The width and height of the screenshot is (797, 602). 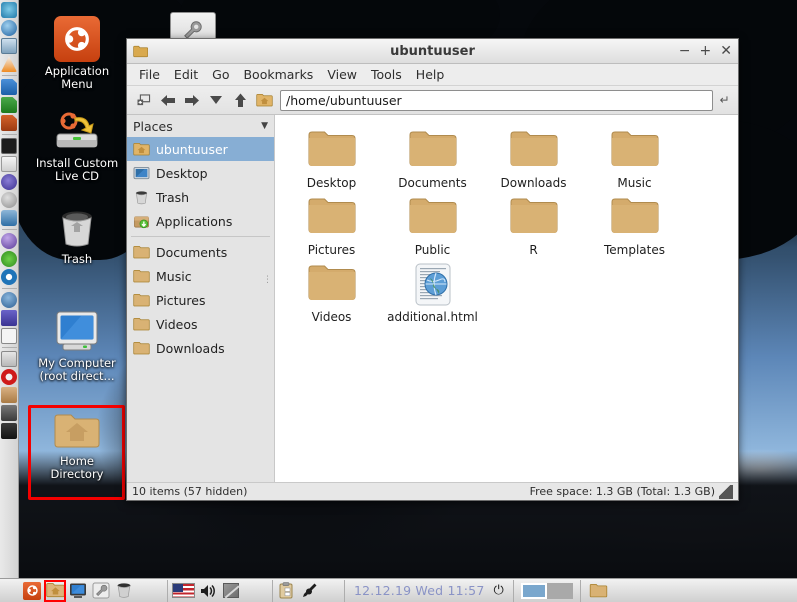 What do you see at coordinates (77, 236) in the screenshot?
I see `desktop-icon-trash: Trash` at bounding box center [77, 236].